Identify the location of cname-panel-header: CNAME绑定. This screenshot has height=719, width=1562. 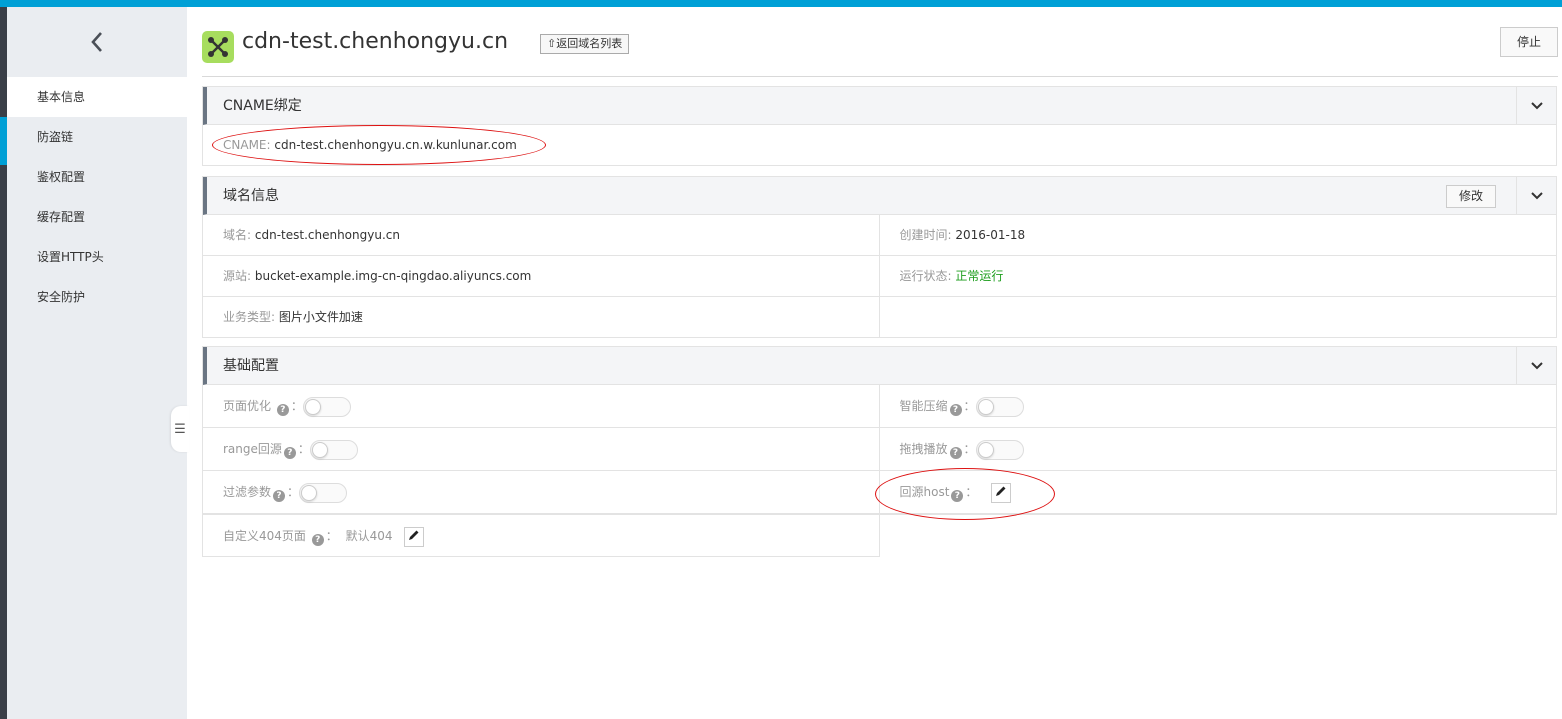
(879, 106).